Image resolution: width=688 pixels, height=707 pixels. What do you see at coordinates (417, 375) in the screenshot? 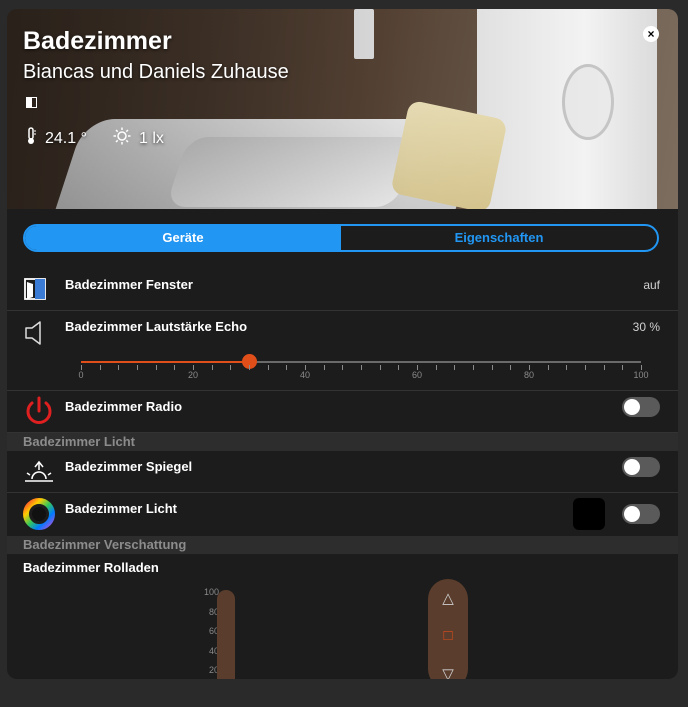
I see `volume-tick-label: 60` at bounding box center [417, 375].